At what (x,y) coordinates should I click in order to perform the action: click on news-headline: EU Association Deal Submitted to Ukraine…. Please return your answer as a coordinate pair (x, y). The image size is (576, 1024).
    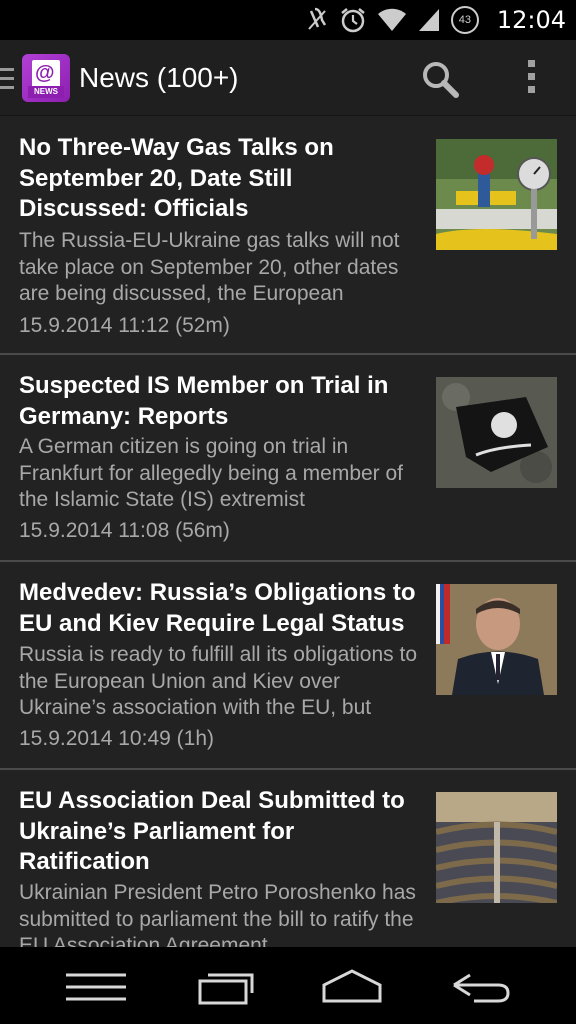
    Looking at the image, I should click on (212, 831).